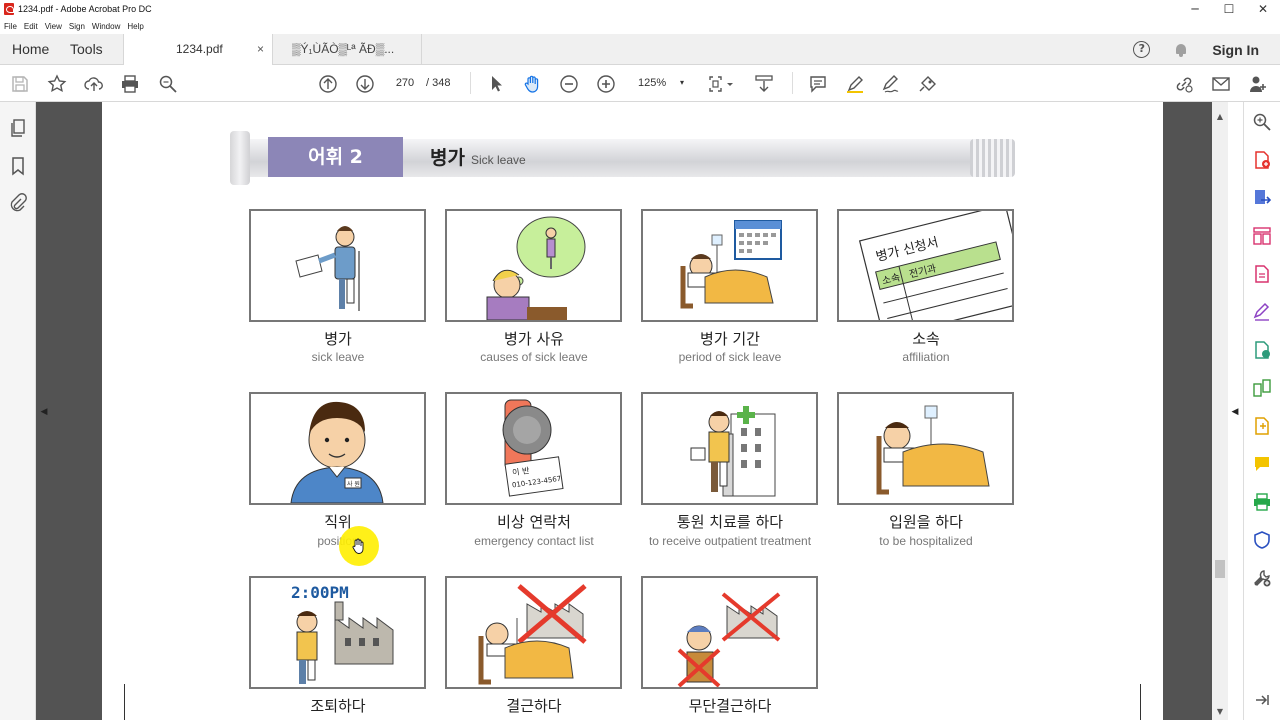 The width and height of the screenshot is (1280, 720). I want to click on minimize-button: ─, so click(1195, 9).